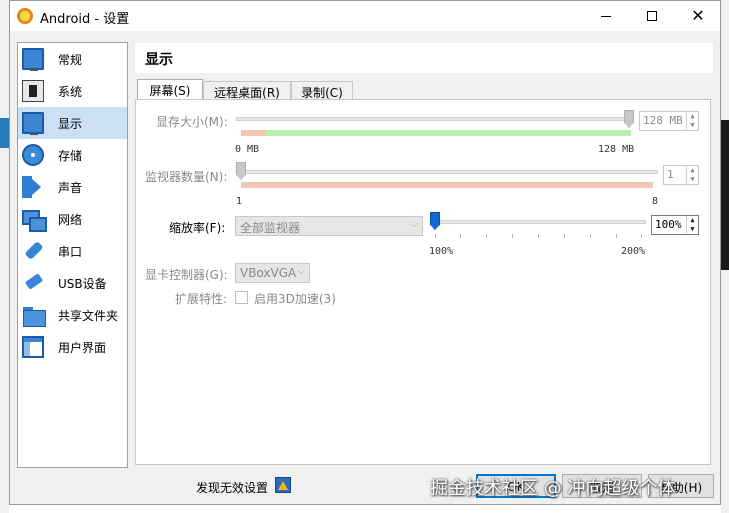  I want to click on sidebar-item-label: 存储, so click(70, 156).